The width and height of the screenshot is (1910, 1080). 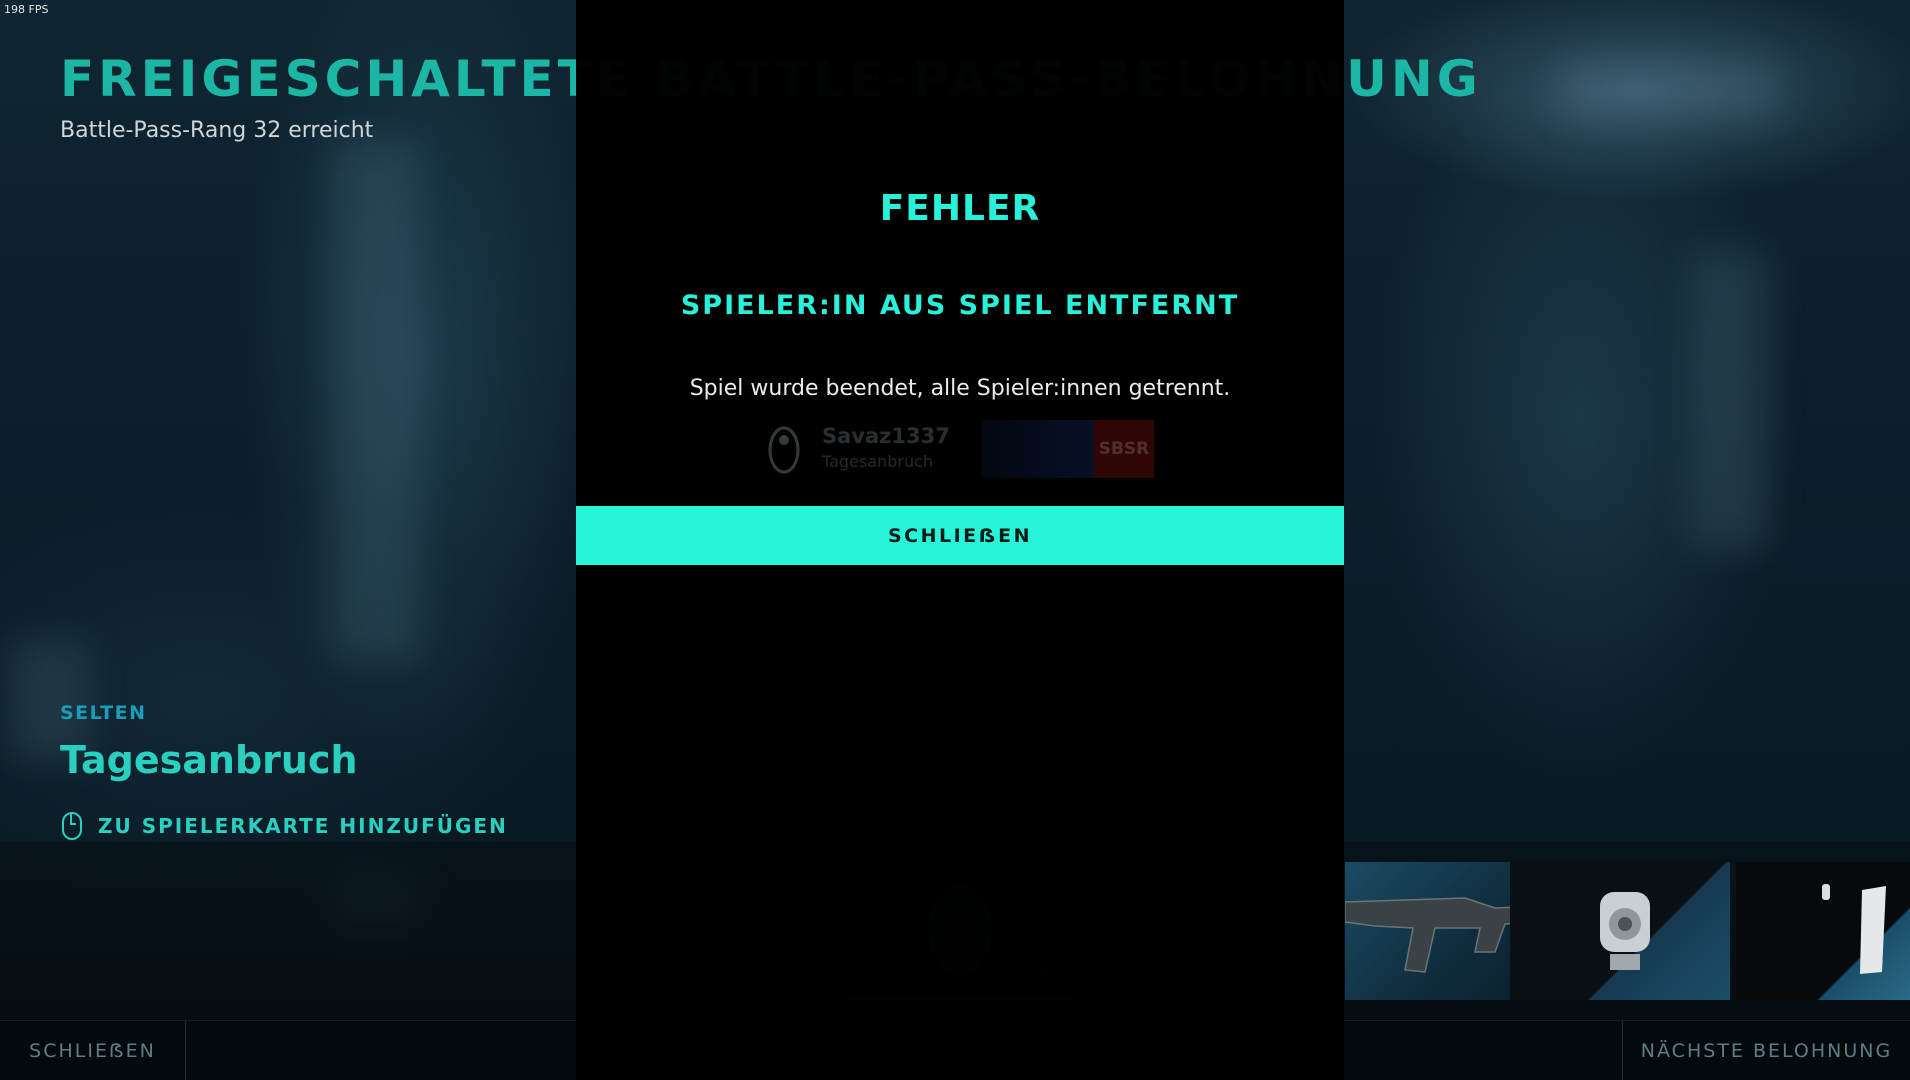 What do you see at coordinates (886, 436) in the screenshot?
I see `player-name: Savaz1337` at bounding box center [886, 436].